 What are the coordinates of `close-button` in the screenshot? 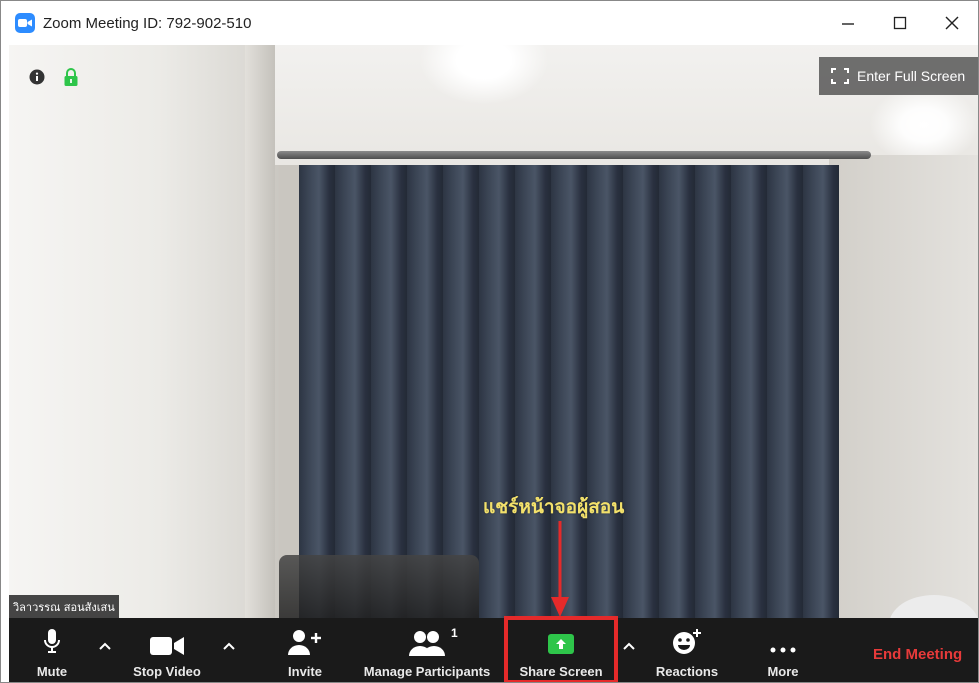 It's located at (952, 23).